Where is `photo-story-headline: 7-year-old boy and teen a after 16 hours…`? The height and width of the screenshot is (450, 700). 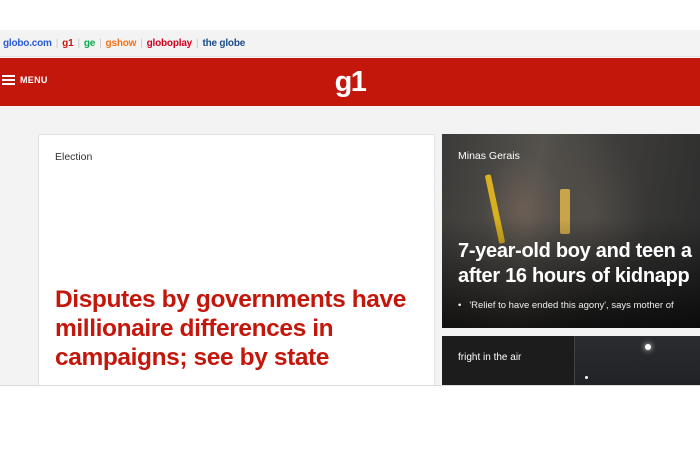
photo-story-headline: 7-year-old boy and teen a after 16 hours… is located at coordinates (579, 264).